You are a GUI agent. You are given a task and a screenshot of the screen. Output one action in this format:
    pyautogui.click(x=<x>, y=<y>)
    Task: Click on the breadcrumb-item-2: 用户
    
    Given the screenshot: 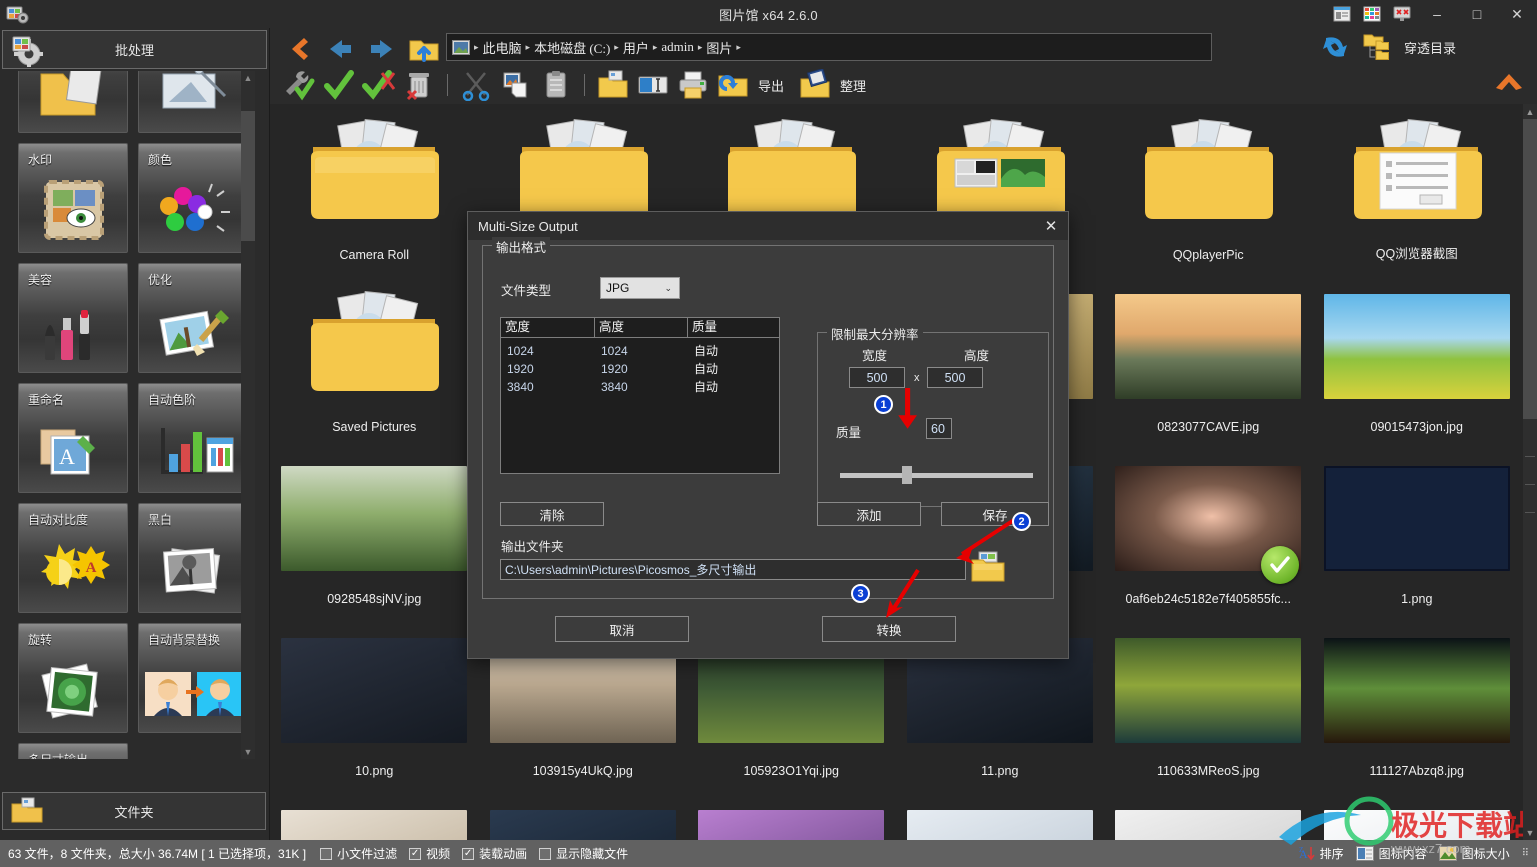 What is the action you would take?
    pyautogui.click(x=636, y=47)
    